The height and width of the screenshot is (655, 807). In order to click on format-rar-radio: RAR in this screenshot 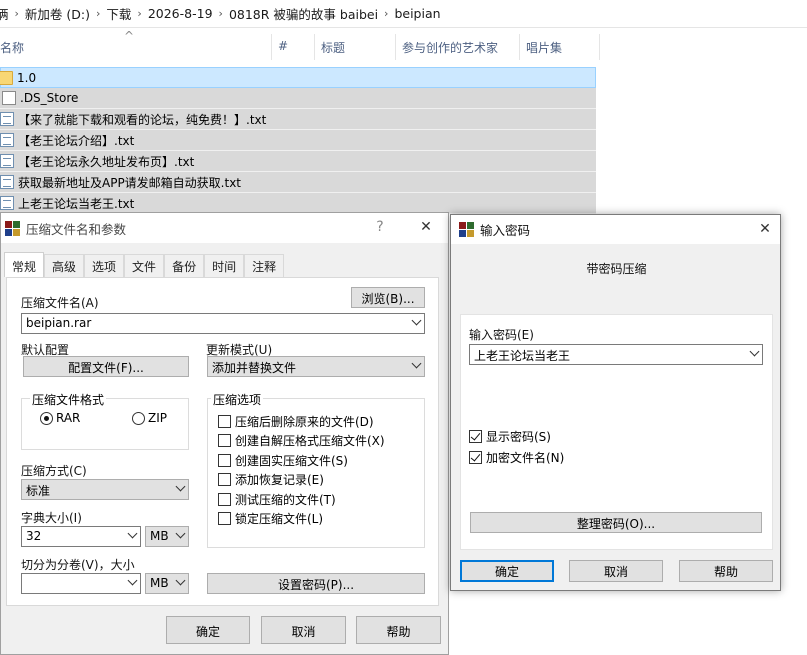, I will do `click(60, 418)`.